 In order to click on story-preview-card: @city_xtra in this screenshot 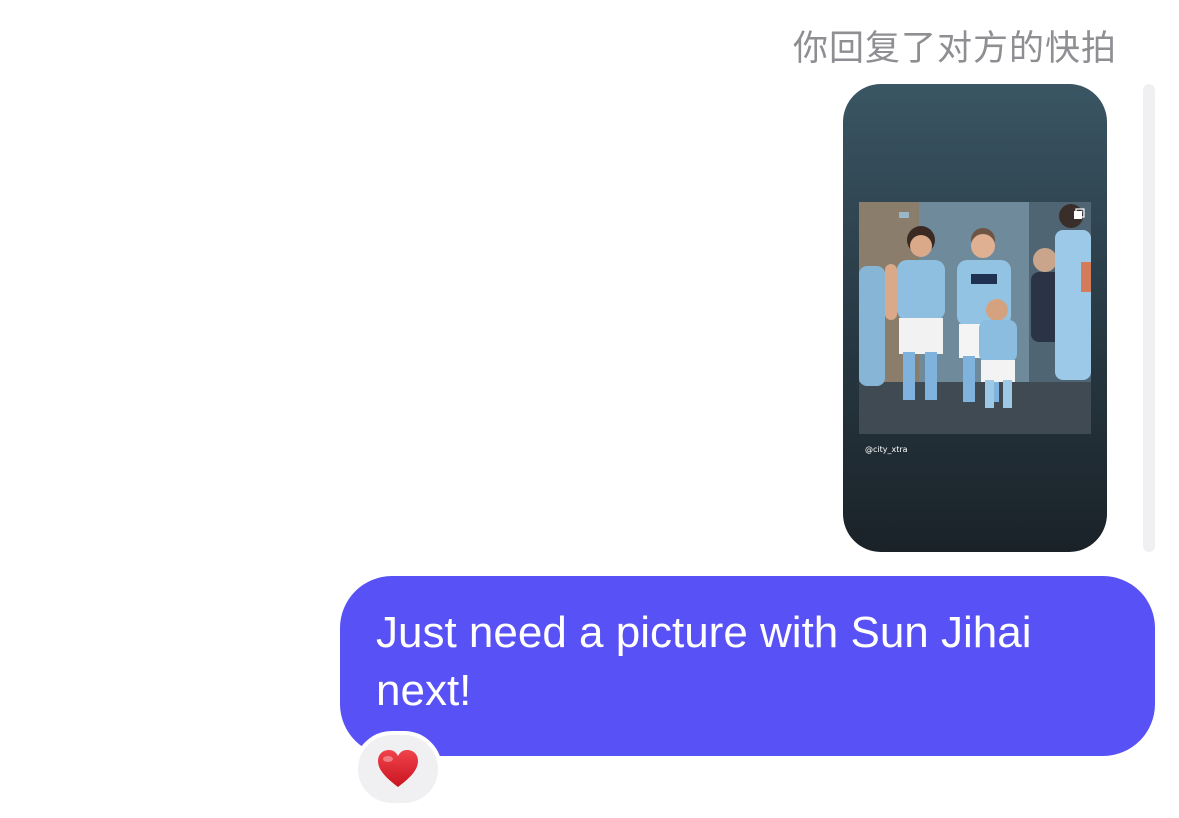, I will do `click(975, 318)`.